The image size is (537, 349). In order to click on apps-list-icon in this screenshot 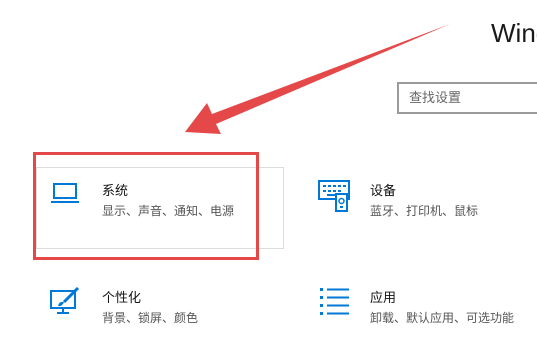, I will do `click(334, 301)`.